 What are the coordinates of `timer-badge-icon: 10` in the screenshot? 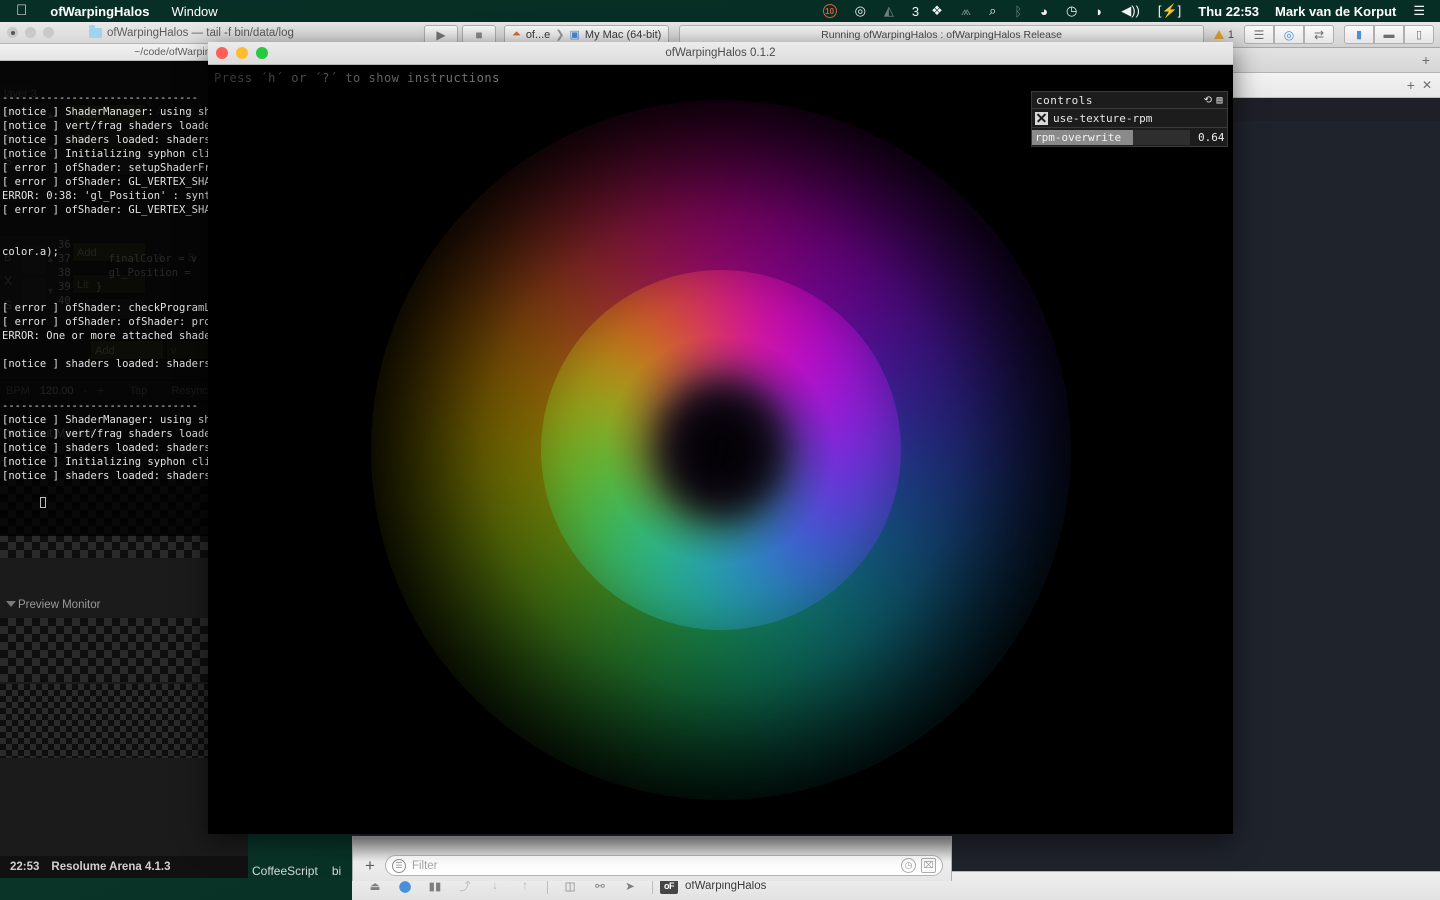 It's located at (830, 11).